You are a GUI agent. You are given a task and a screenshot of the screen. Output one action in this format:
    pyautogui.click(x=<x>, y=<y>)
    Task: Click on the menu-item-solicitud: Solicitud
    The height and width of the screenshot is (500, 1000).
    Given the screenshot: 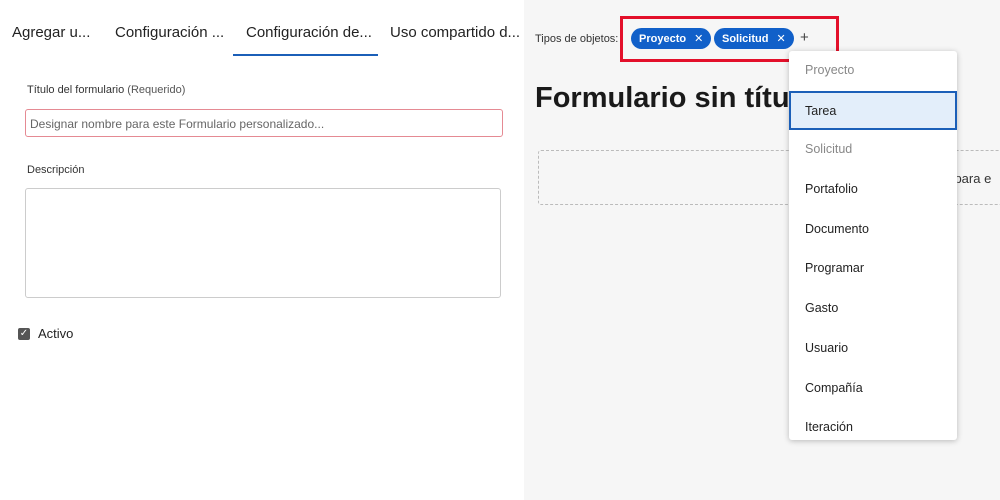 What is the action you would take?
    pyautogui.click(x=829, y=149)
    